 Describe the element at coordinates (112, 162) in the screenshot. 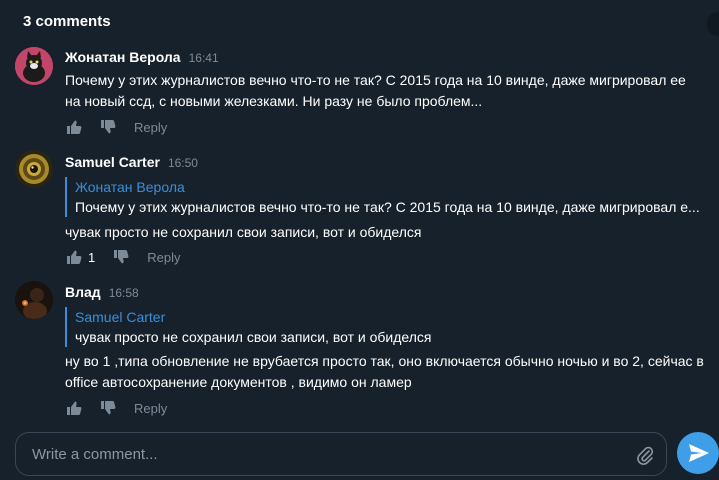

I see `author-name: Samuel Carter` at that location.